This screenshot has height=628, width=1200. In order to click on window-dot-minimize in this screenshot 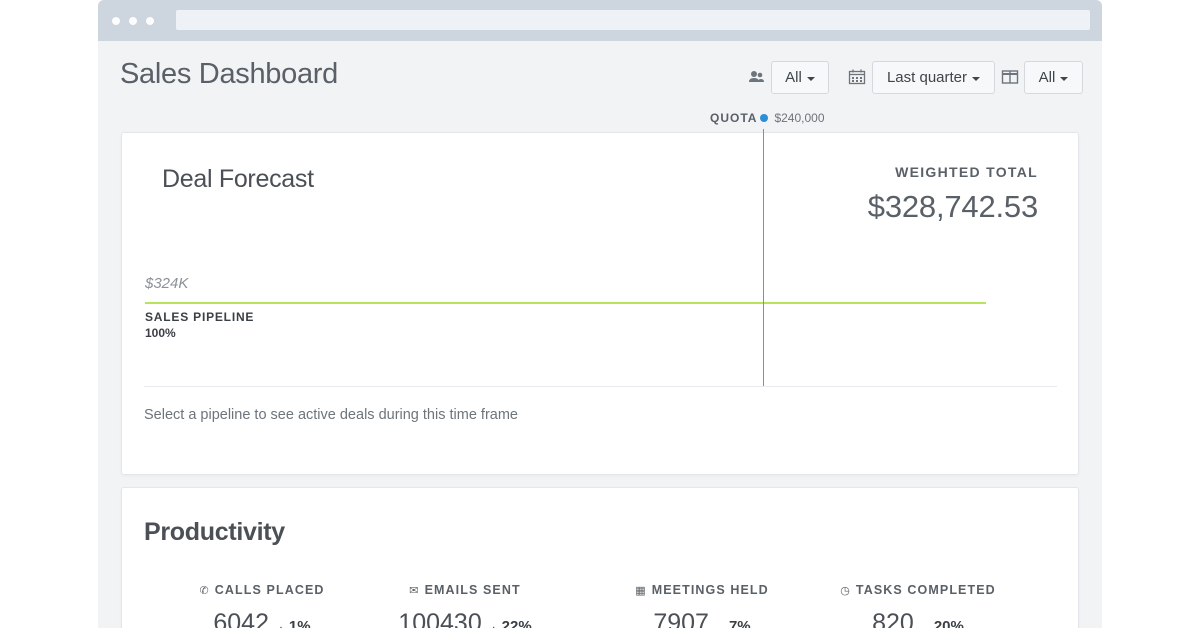, I will do `click(133, 20)`.